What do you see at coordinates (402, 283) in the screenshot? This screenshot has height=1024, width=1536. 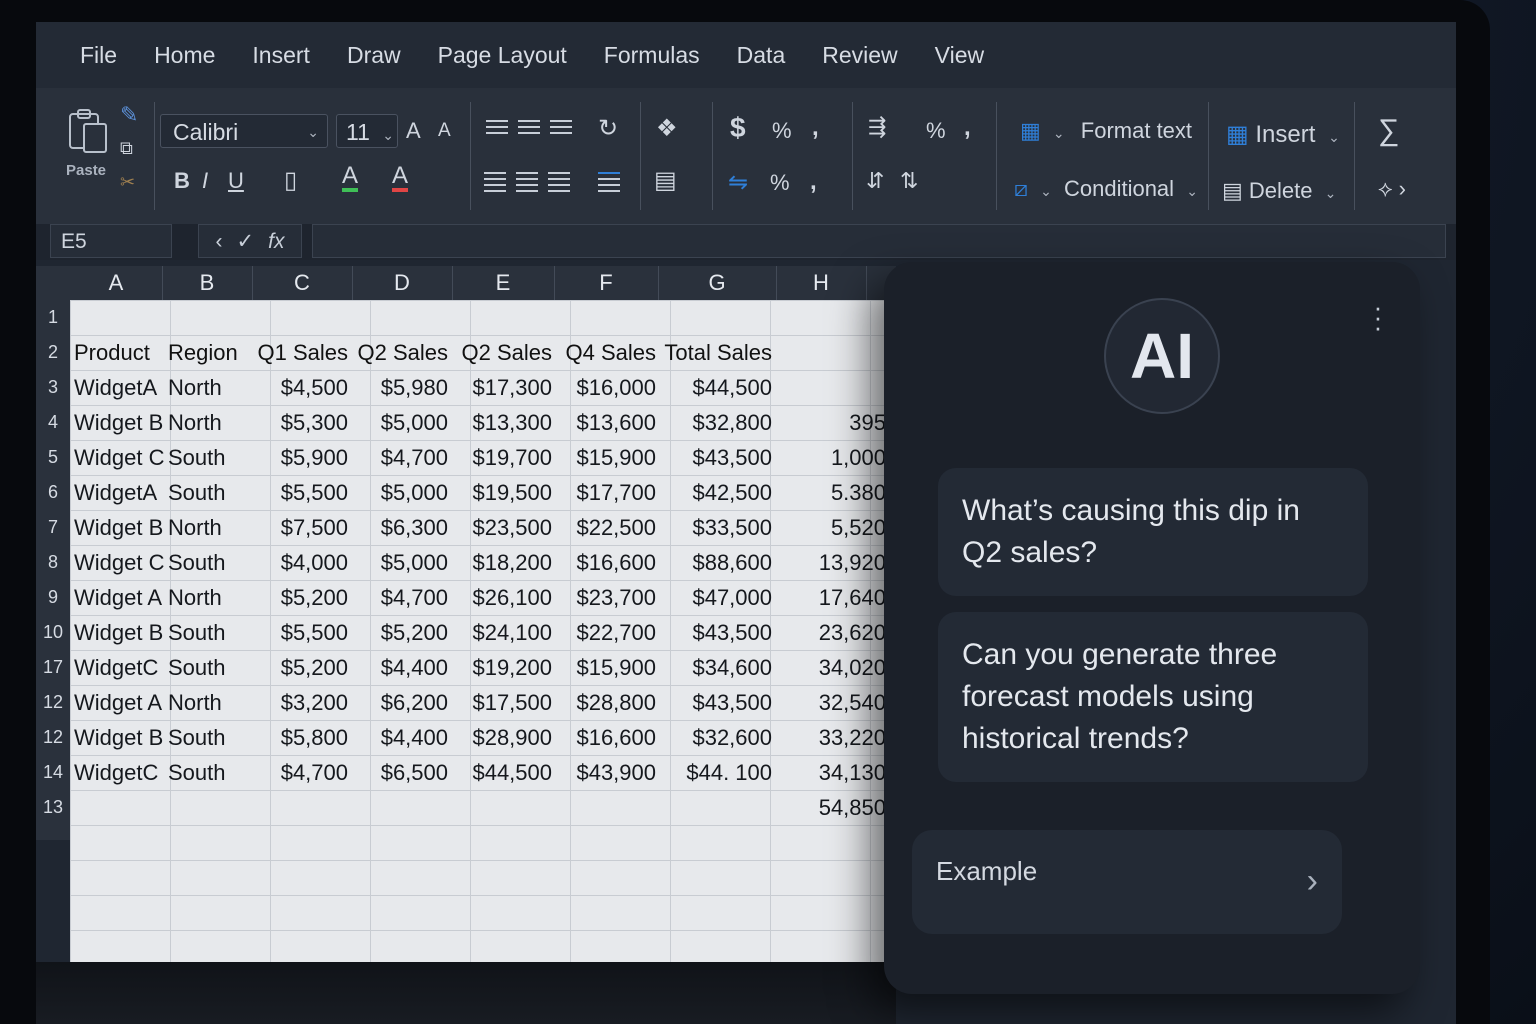 I see `column-header-d: D` at bounding box center [402, 283].